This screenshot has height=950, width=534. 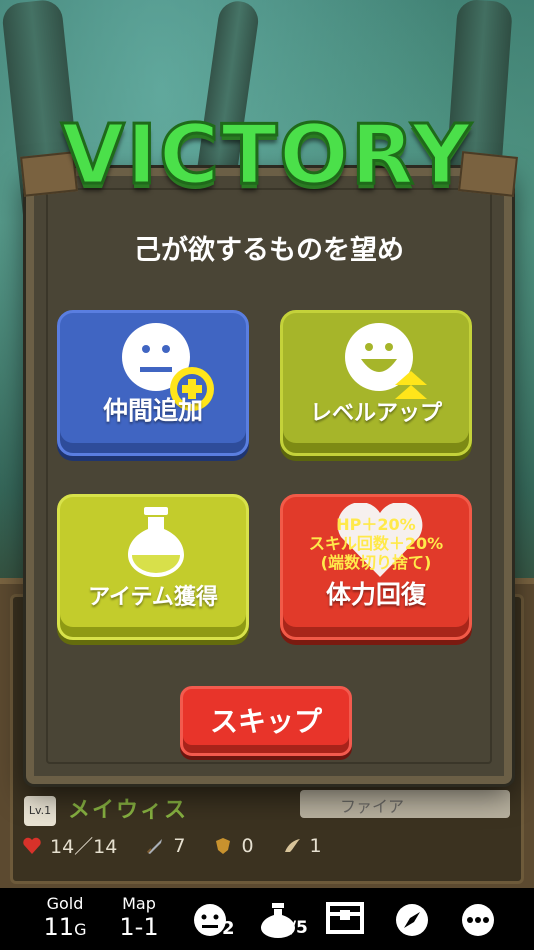 What do you see at coordinates (32, 845) in the screenshot?
I see `heart-icon` at bounding box center [32, 845].